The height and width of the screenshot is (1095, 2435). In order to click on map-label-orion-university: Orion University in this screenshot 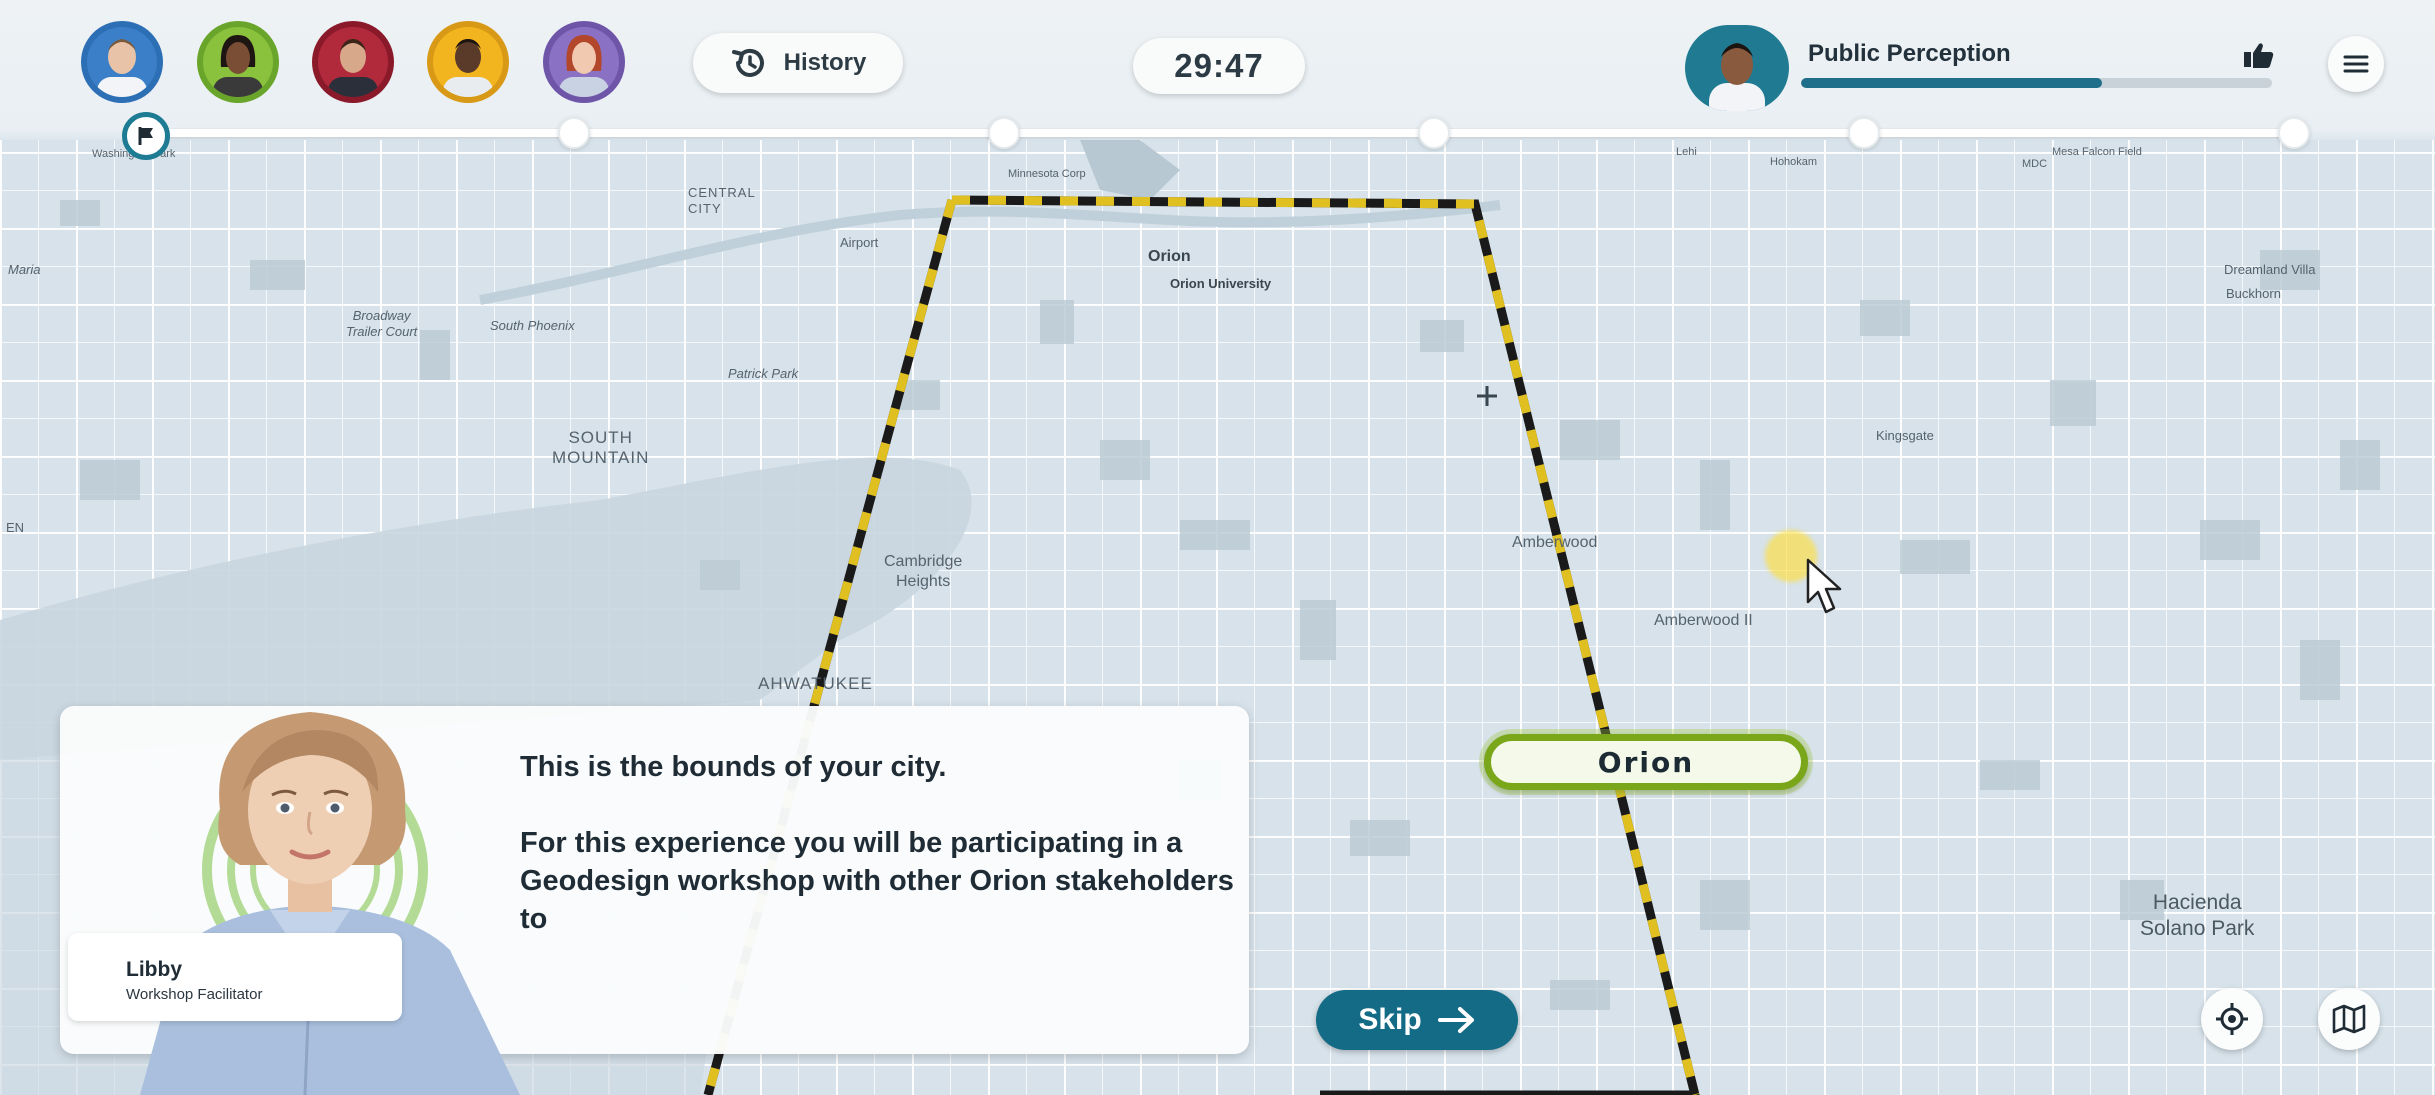, I will do `click(1221, 283)`.